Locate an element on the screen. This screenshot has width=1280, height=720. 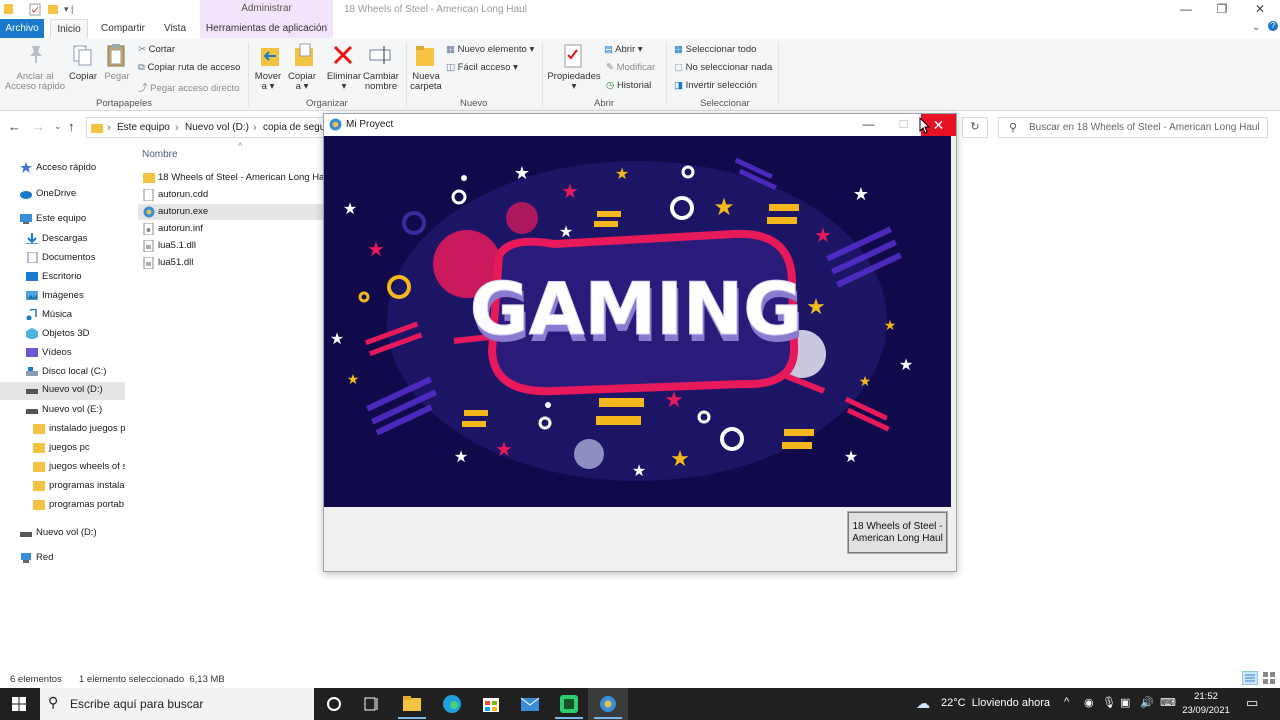
dialog-minimize-button: — is located at coordinates (868, 125).